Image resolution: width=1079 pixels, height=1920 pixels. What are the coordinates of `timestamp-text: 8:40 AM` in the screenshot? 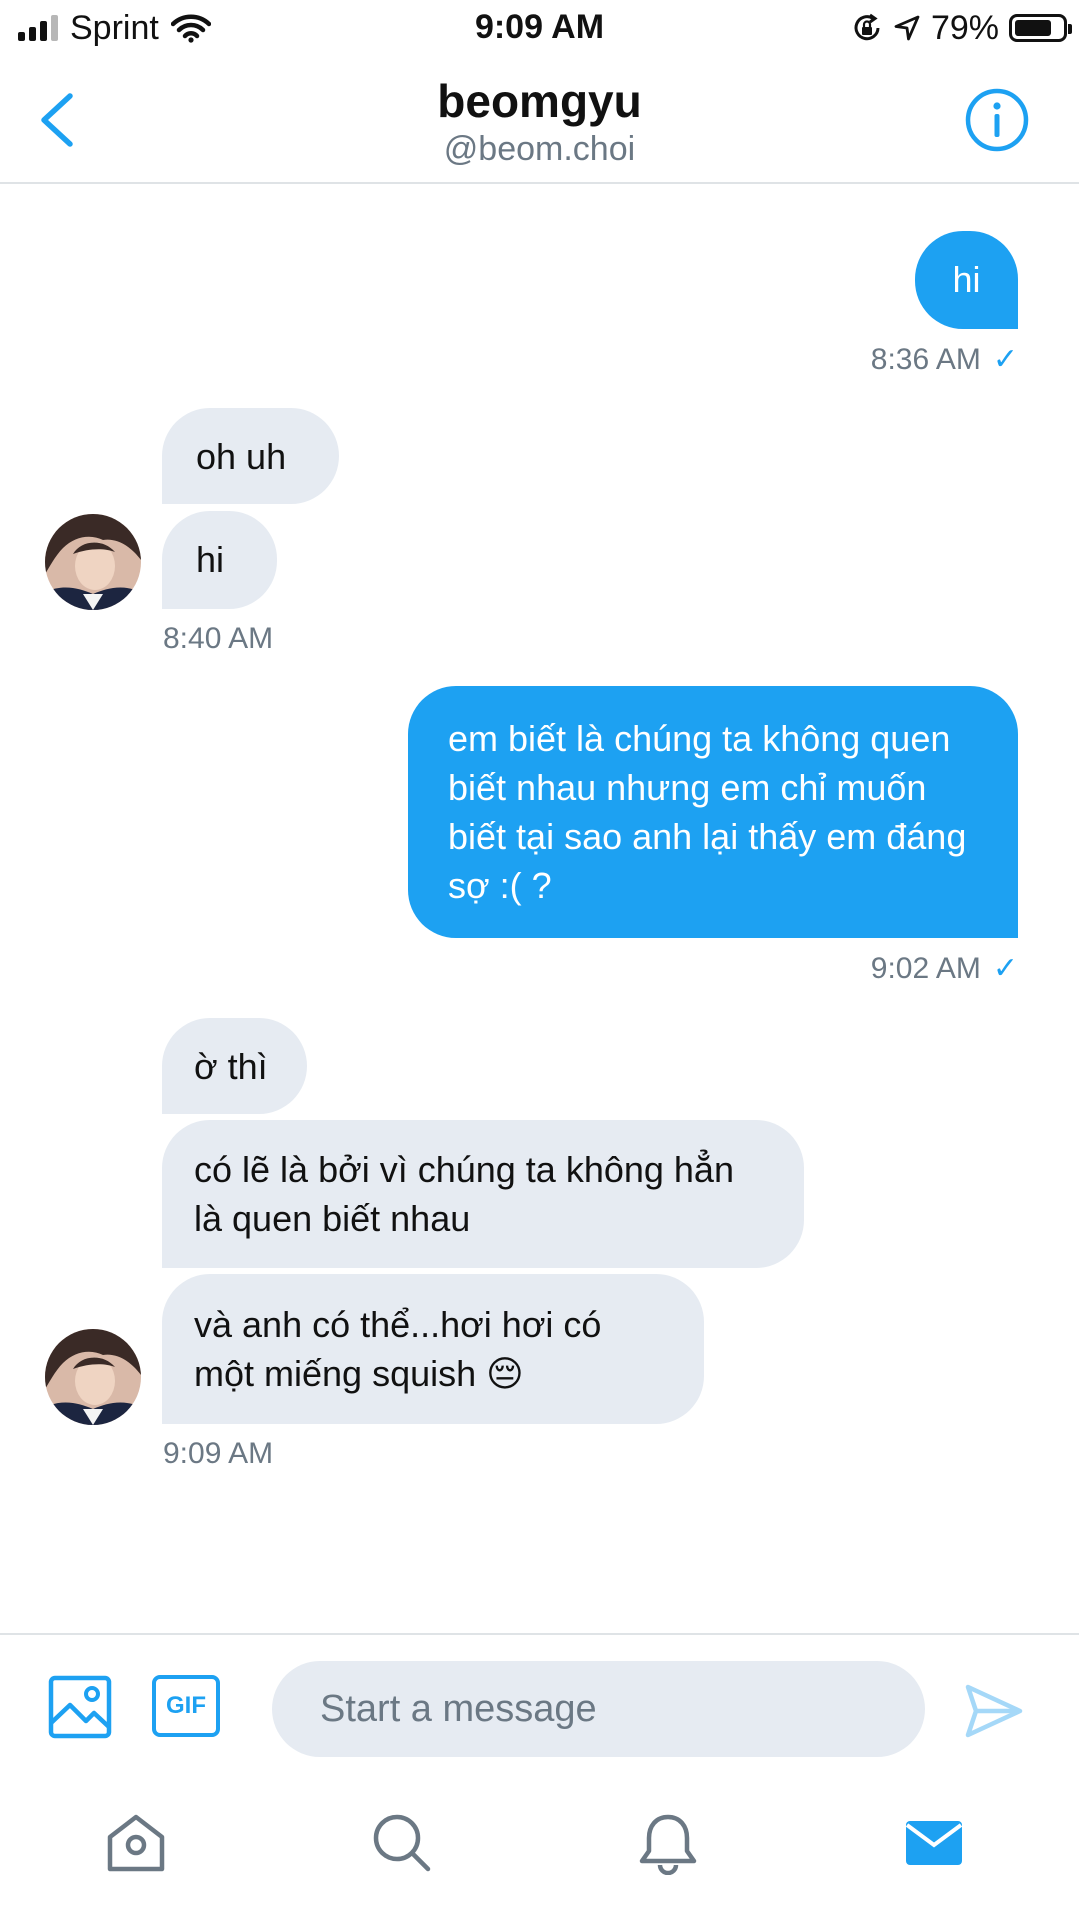 It's located at (218, 638).